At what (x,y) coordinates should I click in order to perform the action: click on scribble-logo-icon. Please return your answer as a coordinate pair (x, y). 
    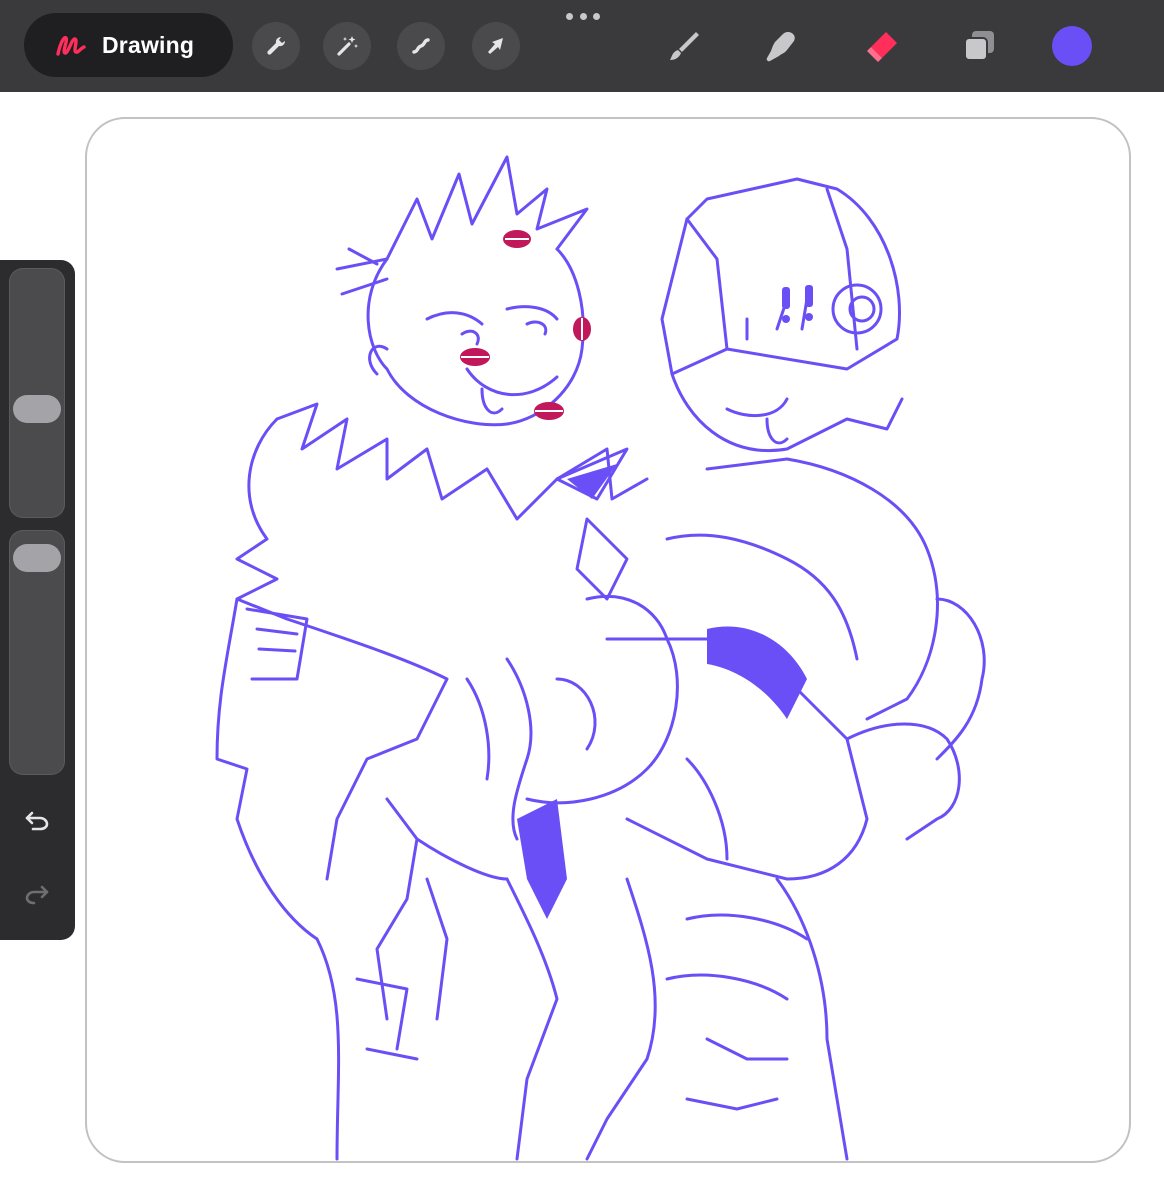
    Looking at the image, I should click on (71, 46).